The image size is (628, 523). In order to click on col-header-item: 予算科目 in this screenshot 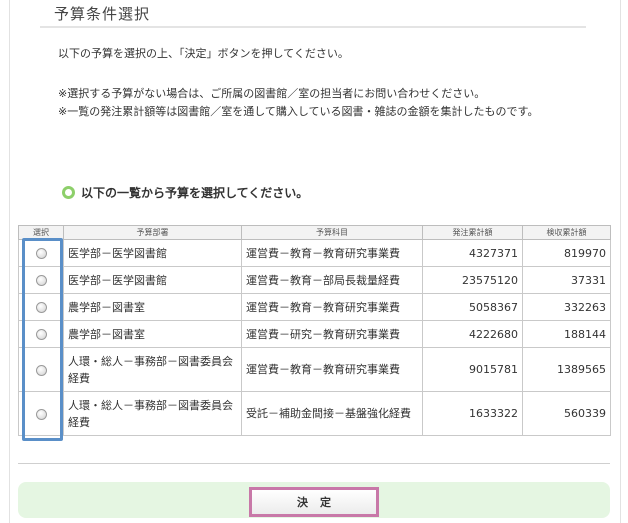, I will do `click(332, 232)`.